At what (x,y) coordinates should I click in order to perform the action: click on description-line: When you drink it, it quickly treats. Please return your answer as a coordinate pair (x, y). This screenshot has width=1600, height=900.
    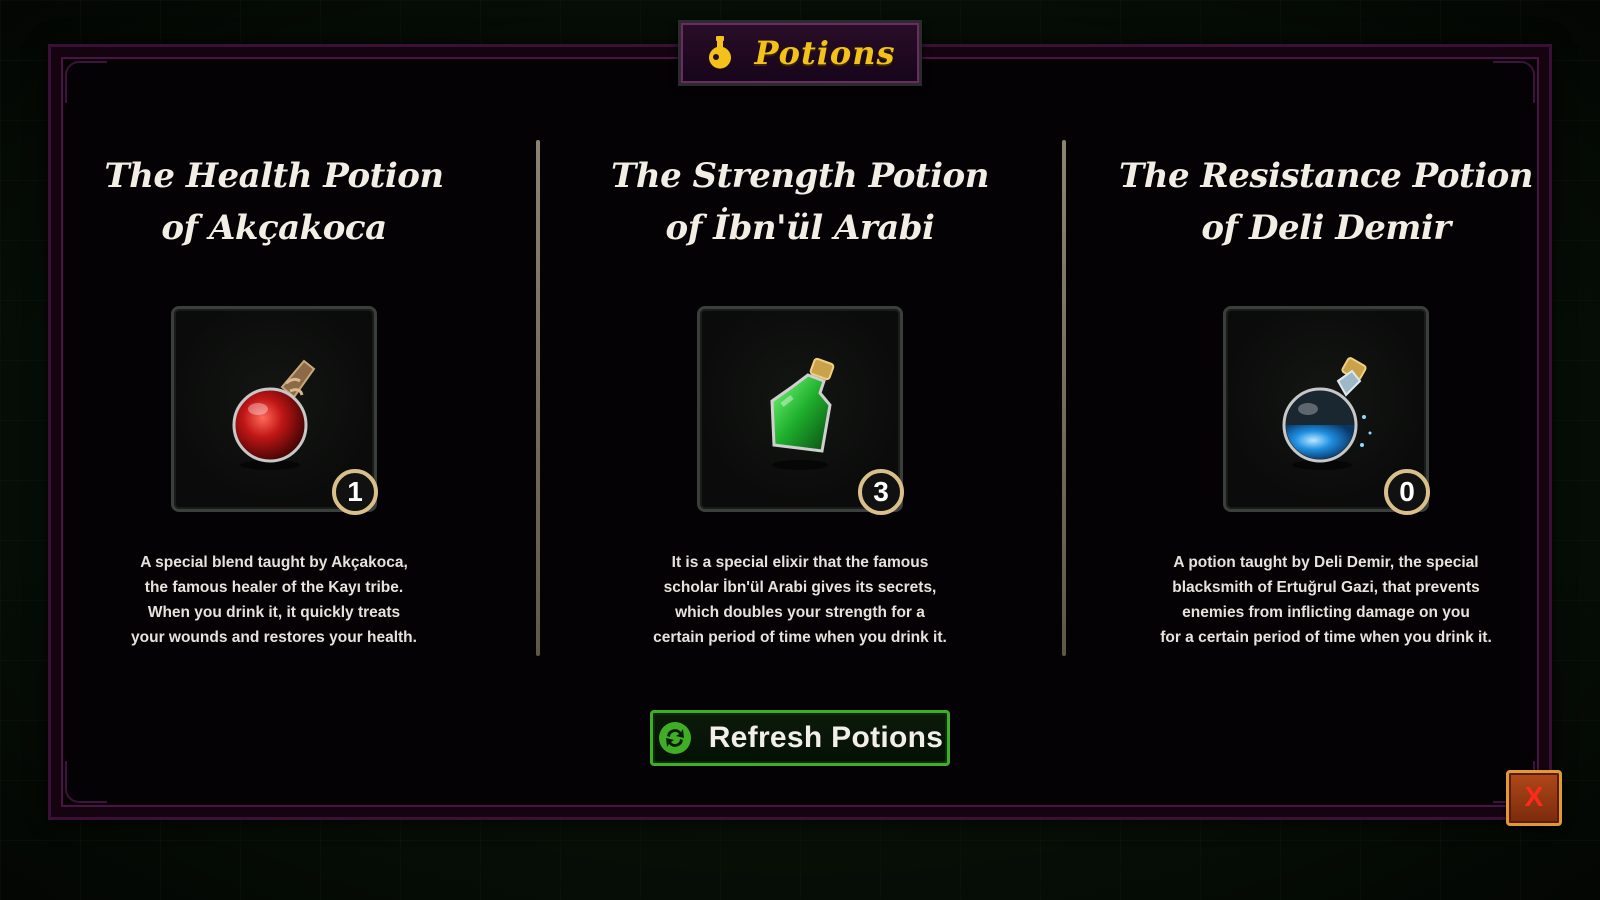
    Looking at the image, I should click on (274, 612).